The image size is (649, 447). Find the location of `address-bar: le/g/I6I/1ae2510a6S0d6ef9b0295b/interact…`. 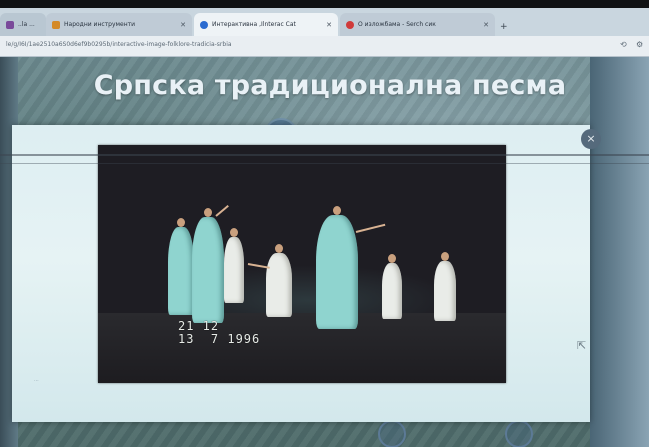

address-bar: le/g/I6I/1ae2510a6S0d6ef9b0295b/interact… is located at coordinates (324, 46).